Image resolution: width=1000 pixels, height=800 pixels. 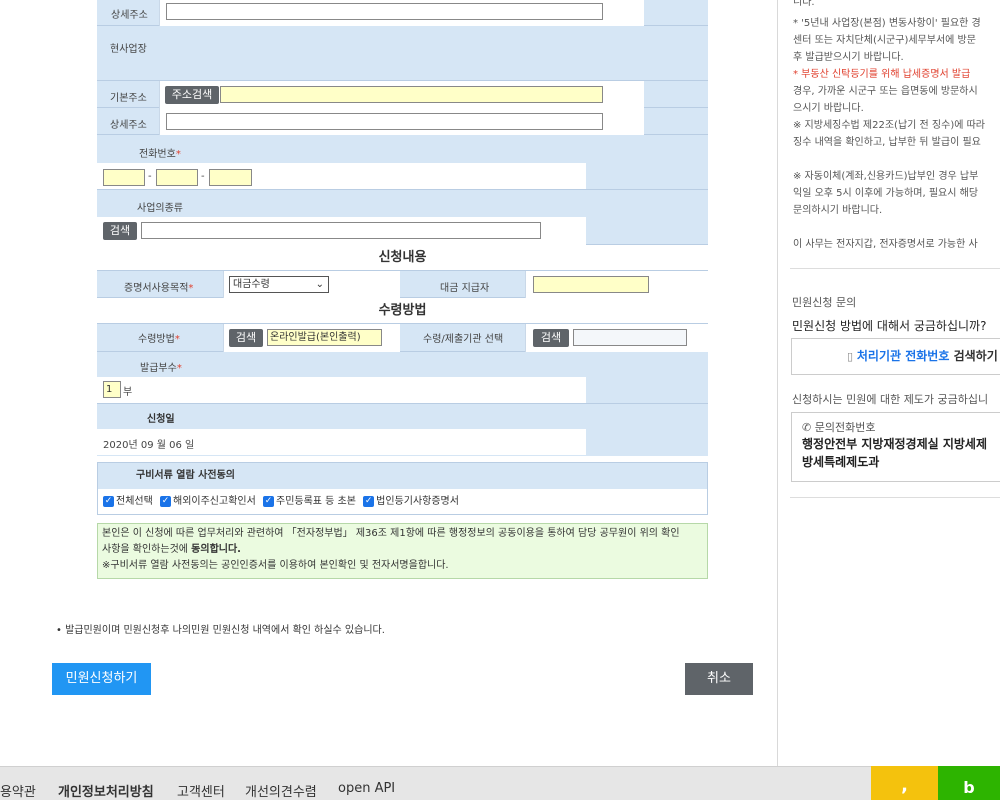 I want to click on consent-corporate-registry: ✓ 법인등기사항증명서, so click(x=411, y=501).